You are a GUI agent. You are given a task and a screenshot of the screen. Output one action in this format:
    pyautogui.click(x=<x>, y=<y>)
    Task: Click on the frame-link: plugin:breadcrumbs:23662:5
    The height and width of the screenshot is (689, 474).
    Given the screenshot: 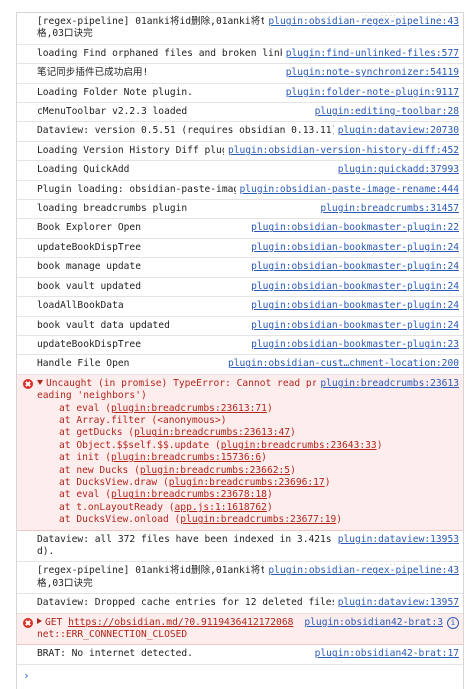 What is the action you would take?
    pyautogui.click(x=215, y=470)
    